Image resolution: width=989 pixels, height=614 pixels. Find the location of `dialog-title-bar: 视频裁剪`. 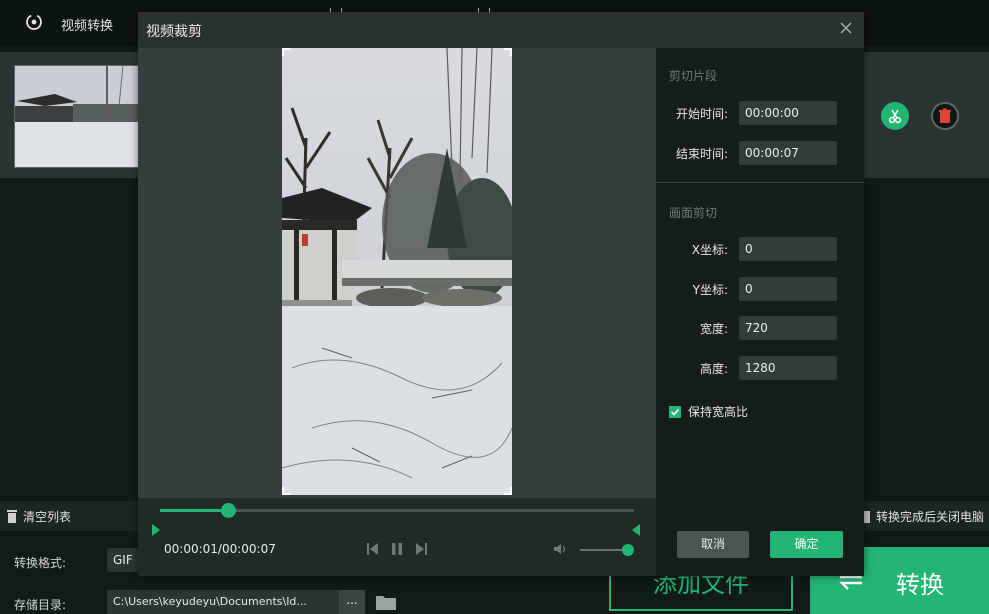

dialog-title-bar: 视频裁剪 is located at coordinates (501, 30).